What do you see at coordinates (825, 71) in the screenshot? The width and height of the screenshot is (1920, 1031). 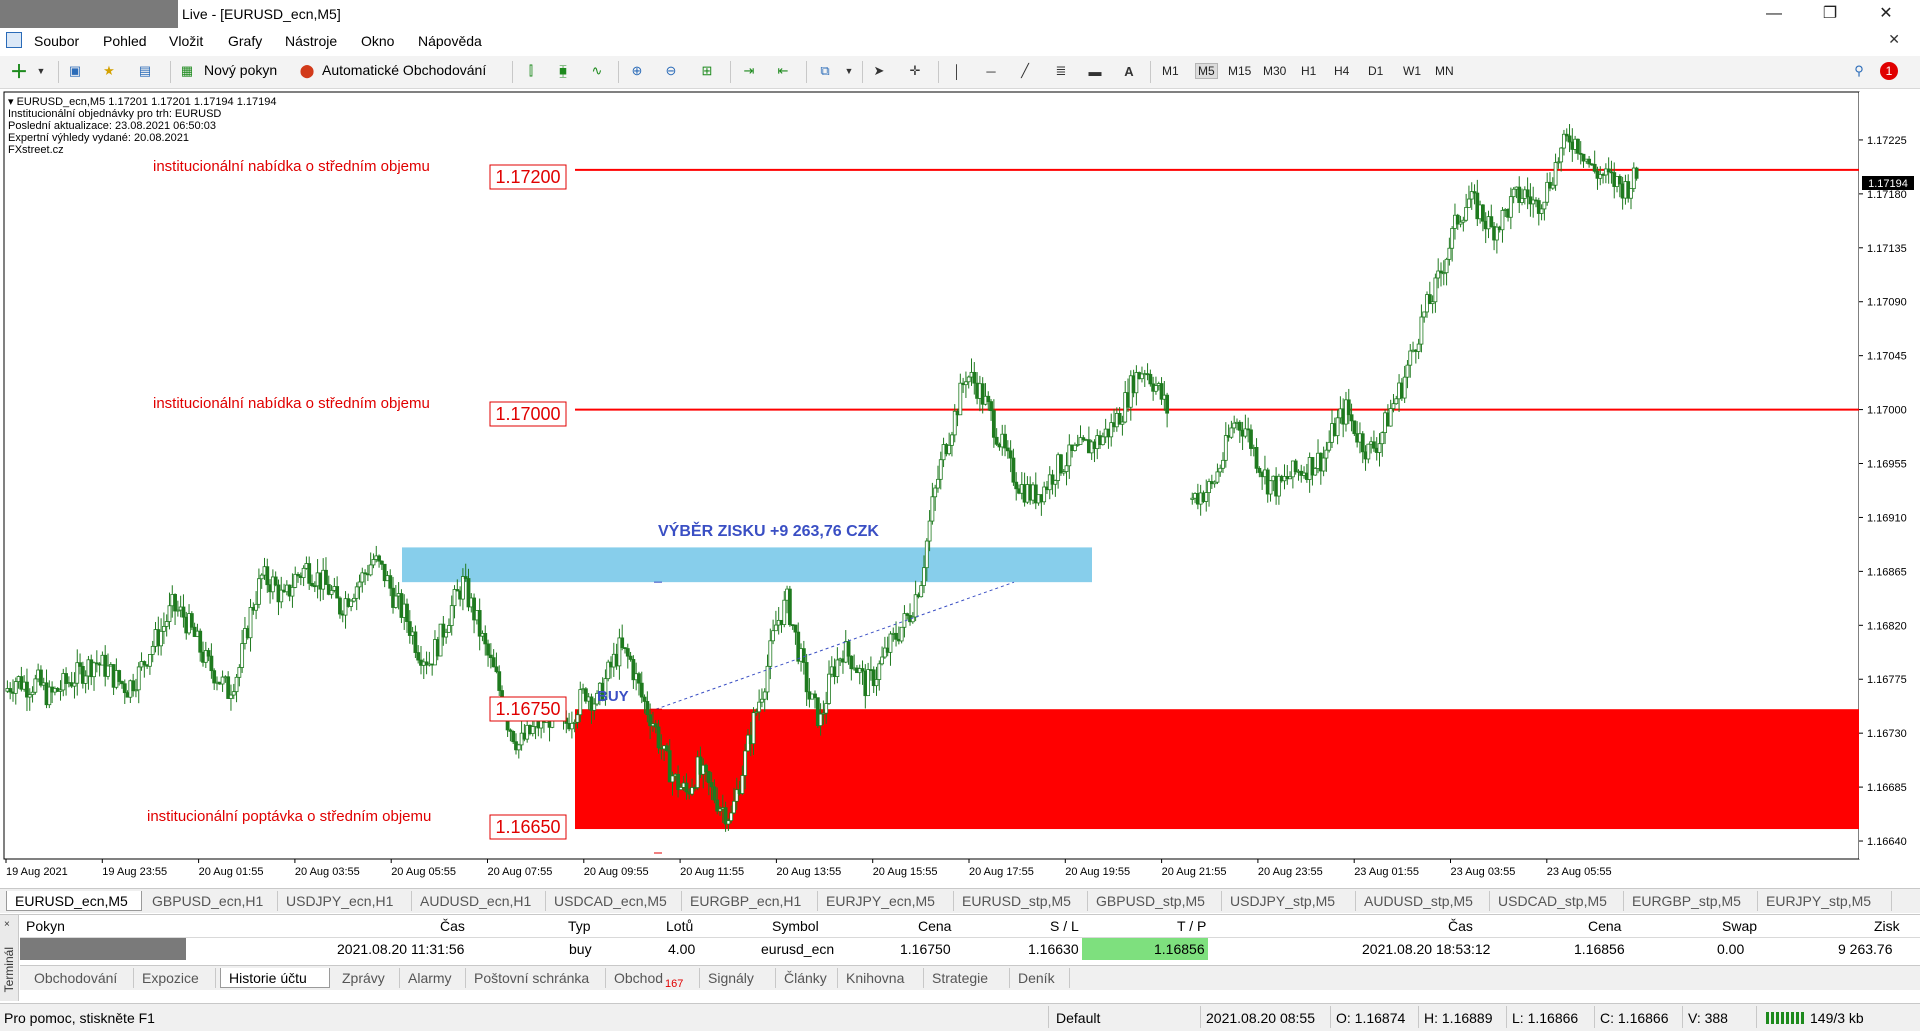 I see `indicators-icon: ⧉` at bounding box center [825, 71].